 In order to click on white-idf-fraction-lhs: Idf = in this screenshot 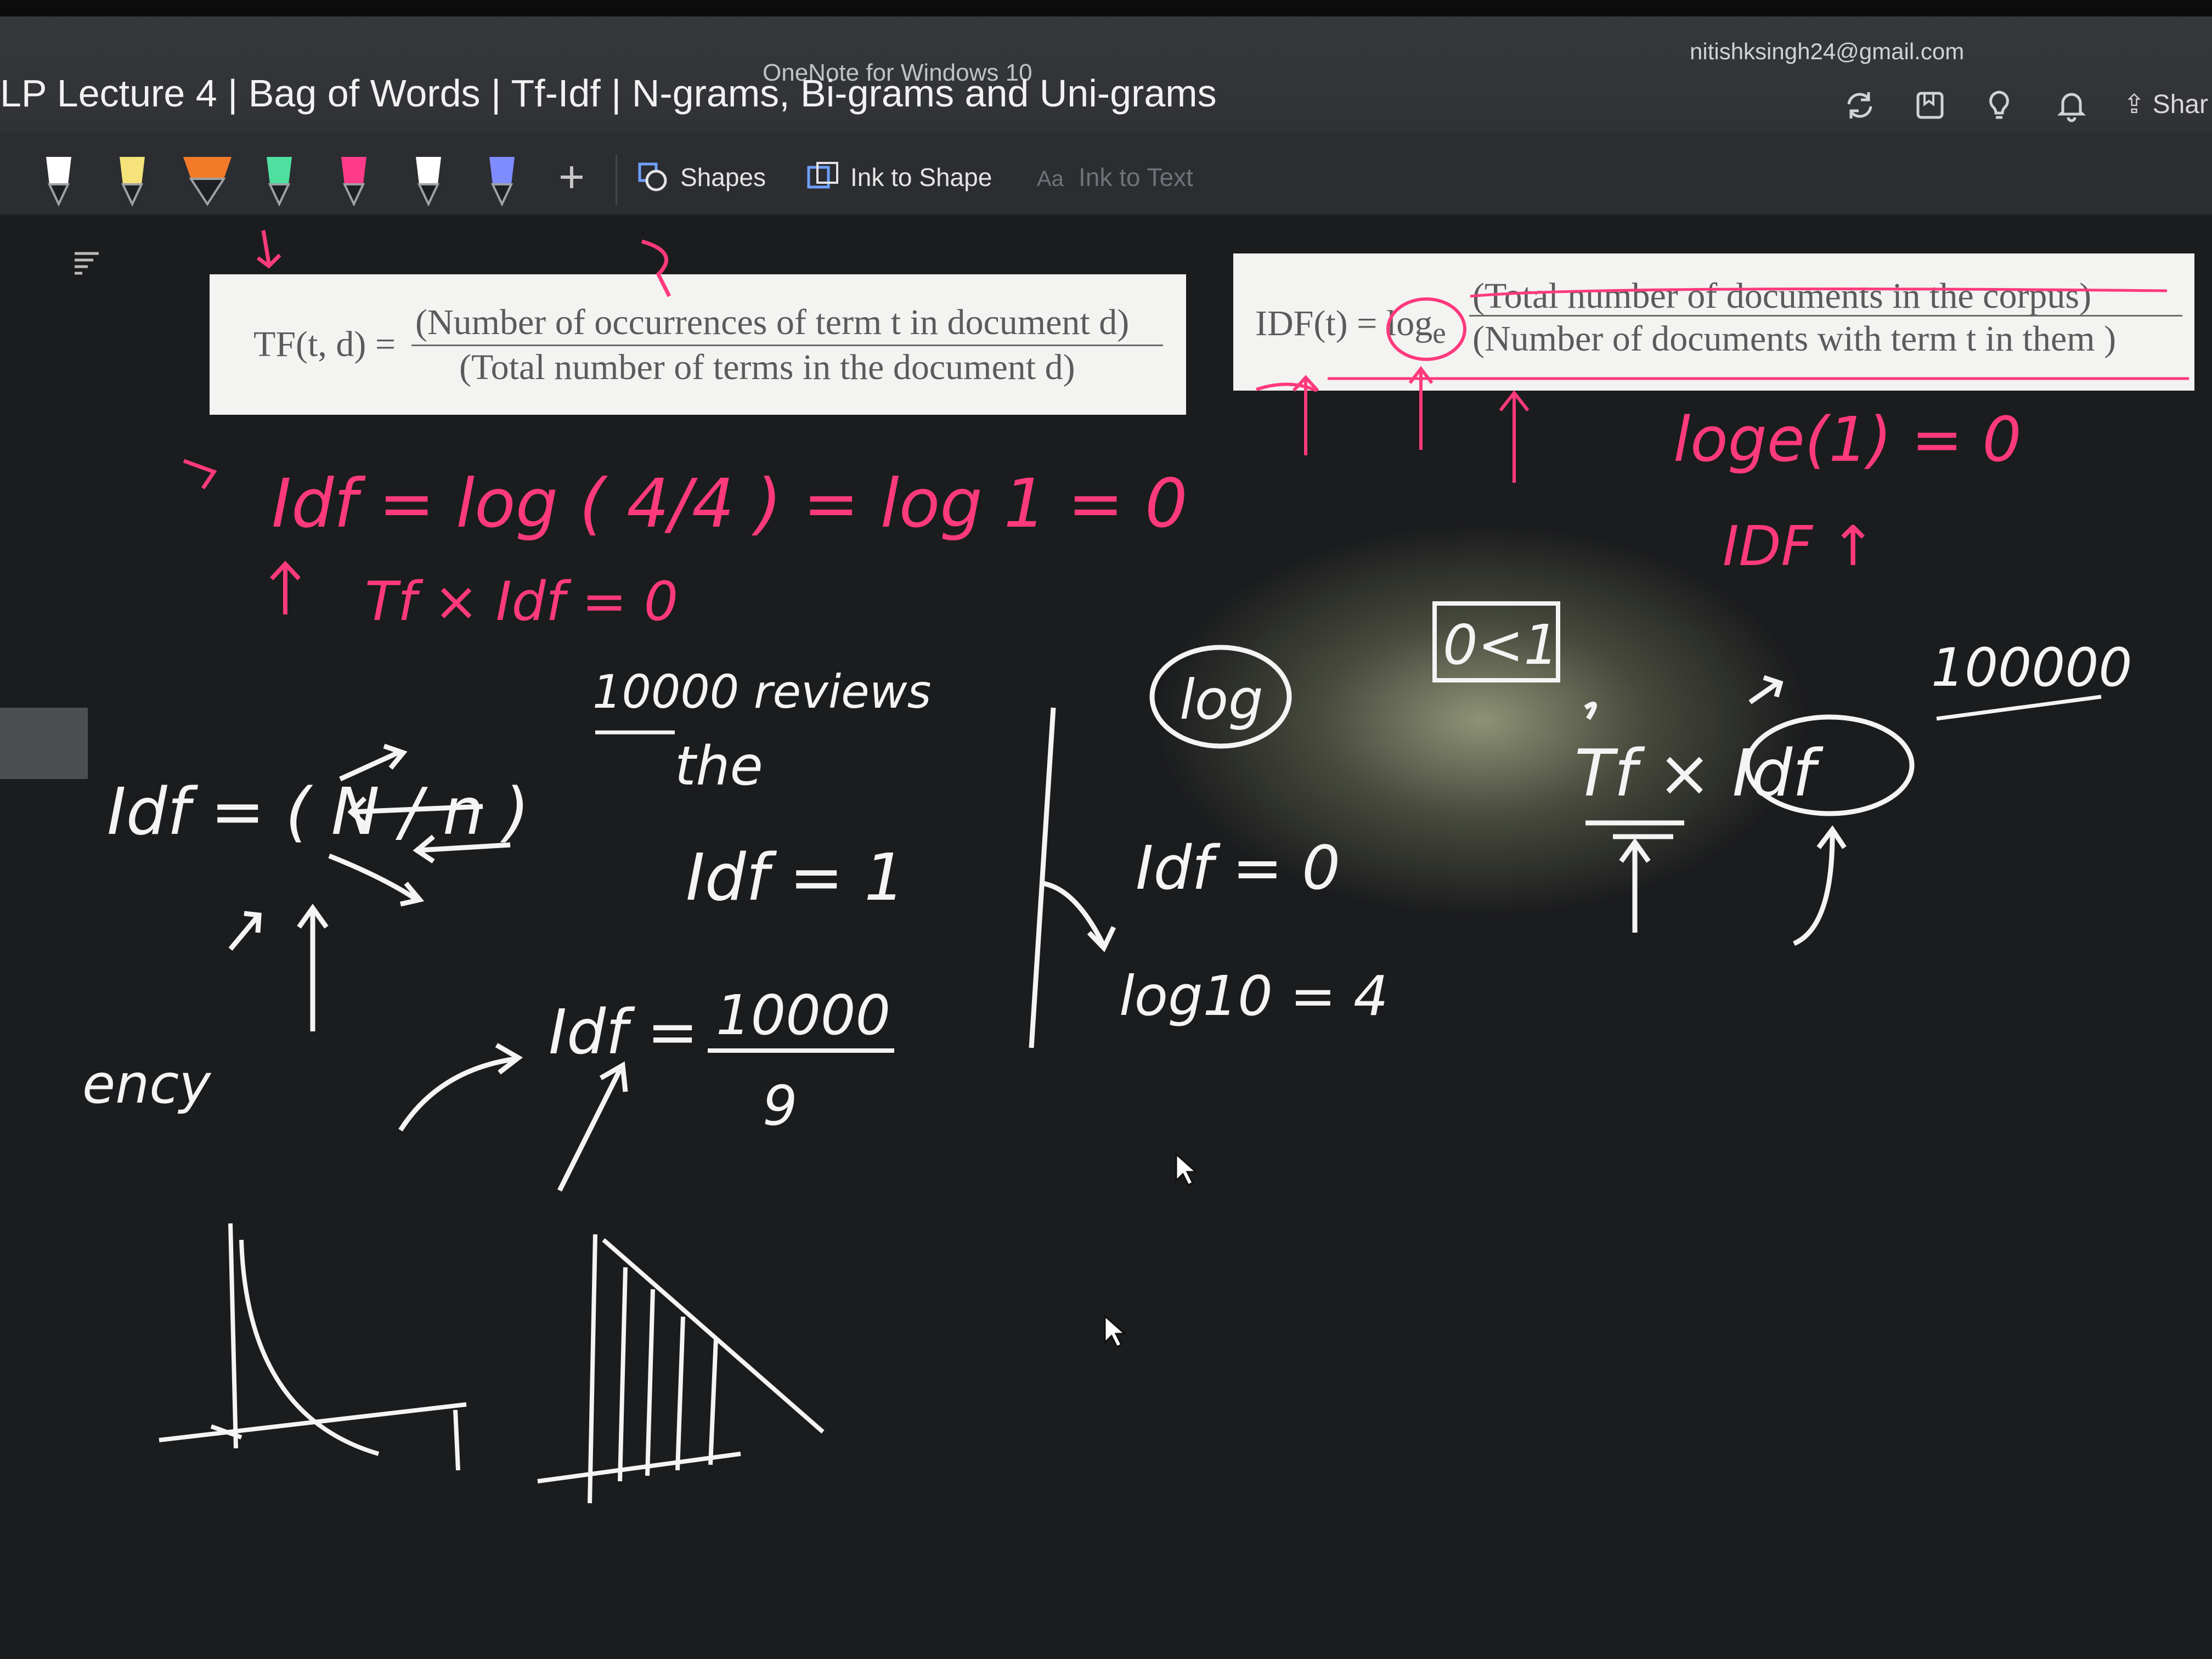, I will do `click(623, 1032)`.